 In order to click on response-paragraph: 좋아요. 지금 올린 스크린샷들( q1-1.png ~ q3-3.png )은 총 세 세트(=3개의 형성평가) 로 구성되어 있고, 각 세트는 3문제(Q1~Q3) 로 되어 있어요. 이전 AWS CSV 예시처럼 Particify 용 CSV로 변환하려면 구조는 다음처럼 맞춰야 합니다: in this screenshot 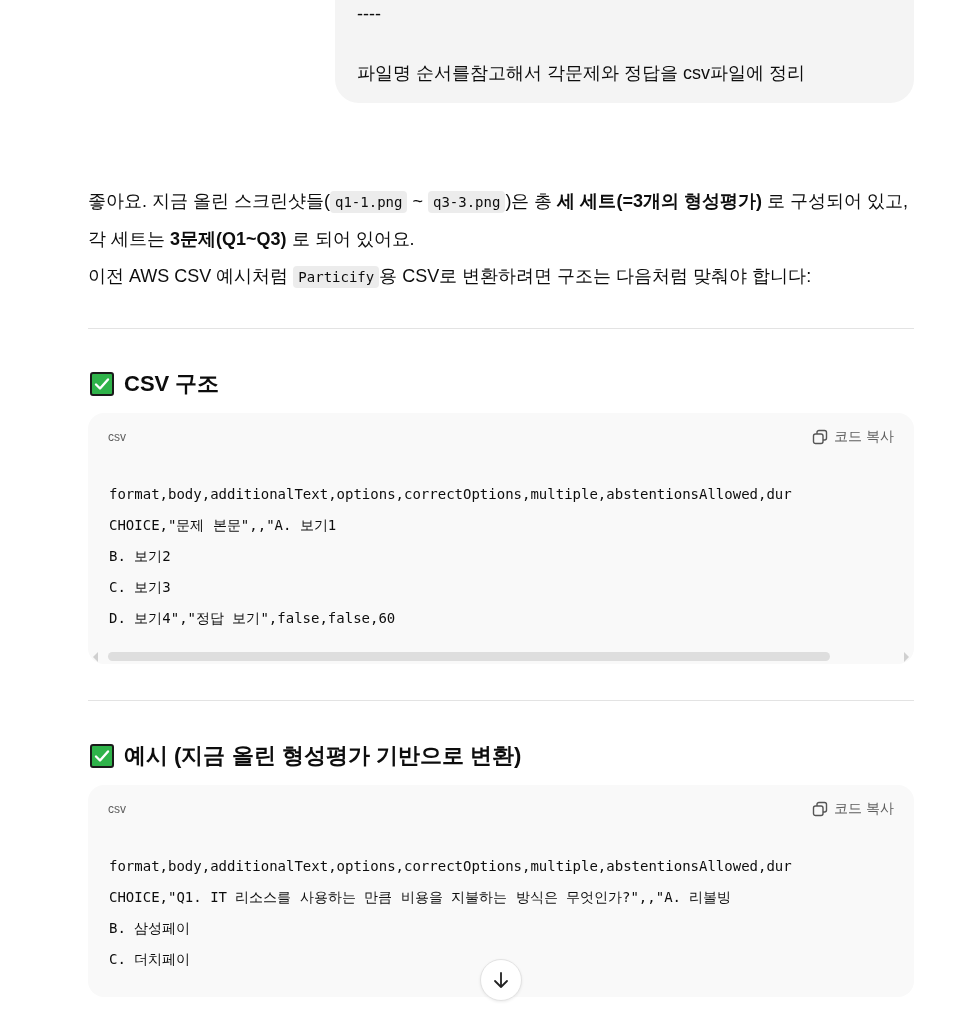, I will do `click(498, 240)`.